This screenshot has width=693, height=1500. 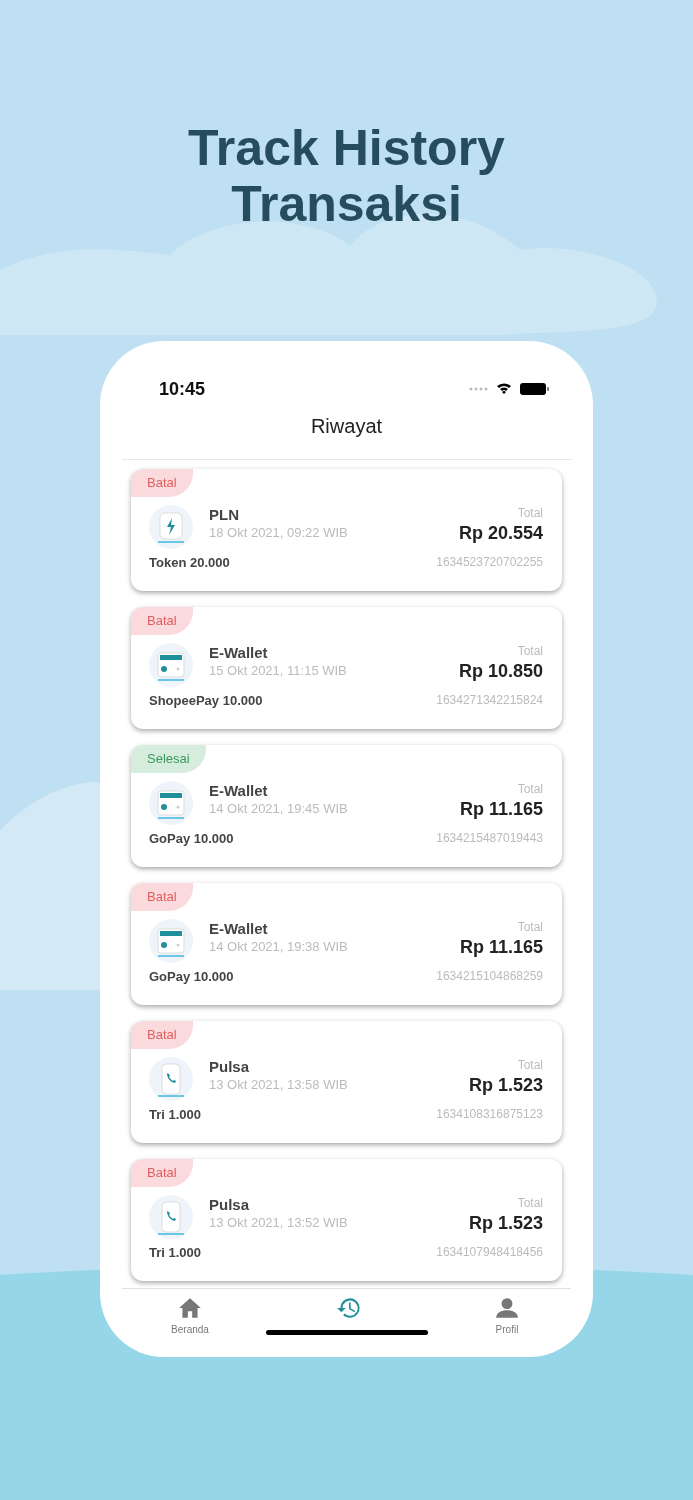 I want to click on wifi-icon, so click(x=504, y=388).